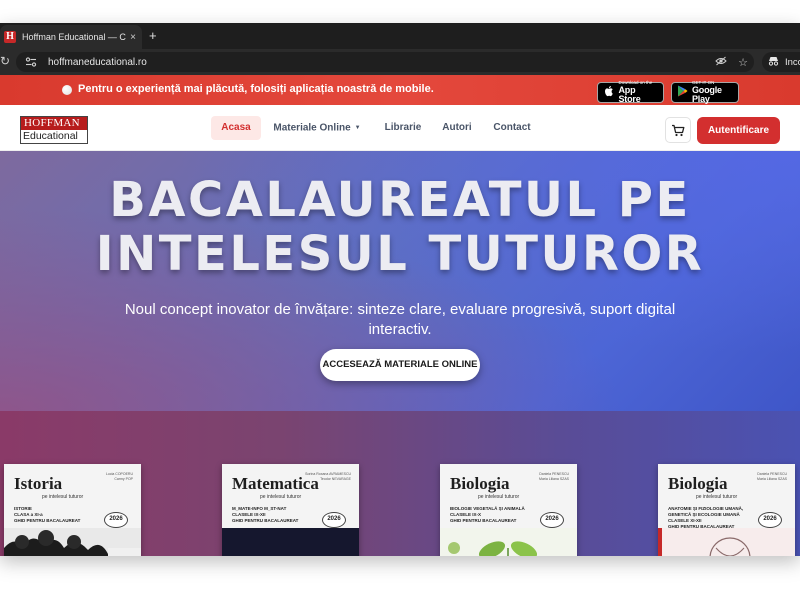 Image resolution: width=800 pixels, height=600 pixels. I want to click on logo-bottom-text: Educational, so click(54, 136).